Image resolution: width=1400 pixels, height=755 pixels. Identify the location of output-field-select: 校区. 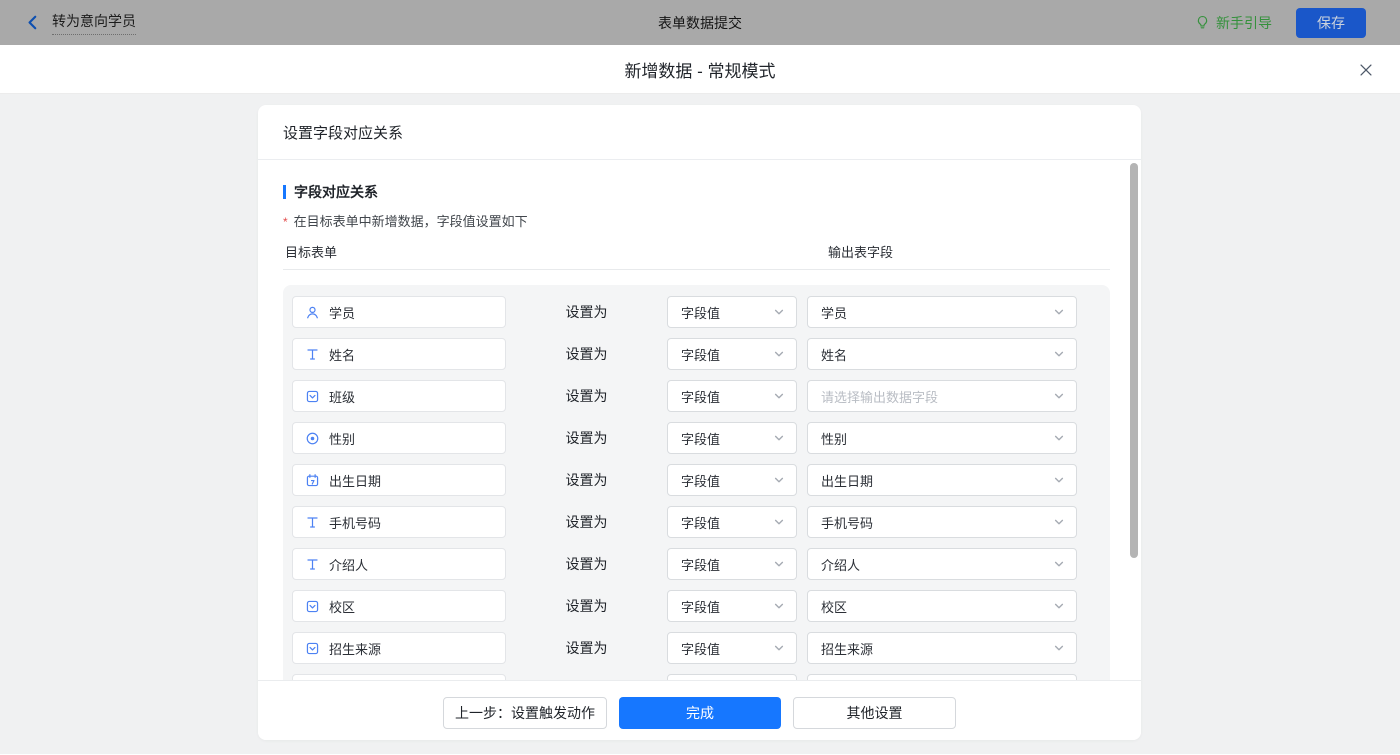
(942, 606).